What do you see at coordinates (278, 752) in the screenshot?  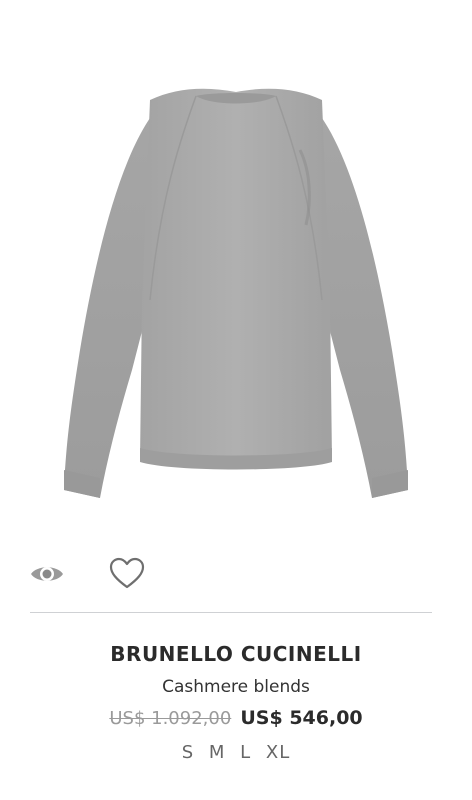 I see `size-option: XL` at bounding box center [278, 752].